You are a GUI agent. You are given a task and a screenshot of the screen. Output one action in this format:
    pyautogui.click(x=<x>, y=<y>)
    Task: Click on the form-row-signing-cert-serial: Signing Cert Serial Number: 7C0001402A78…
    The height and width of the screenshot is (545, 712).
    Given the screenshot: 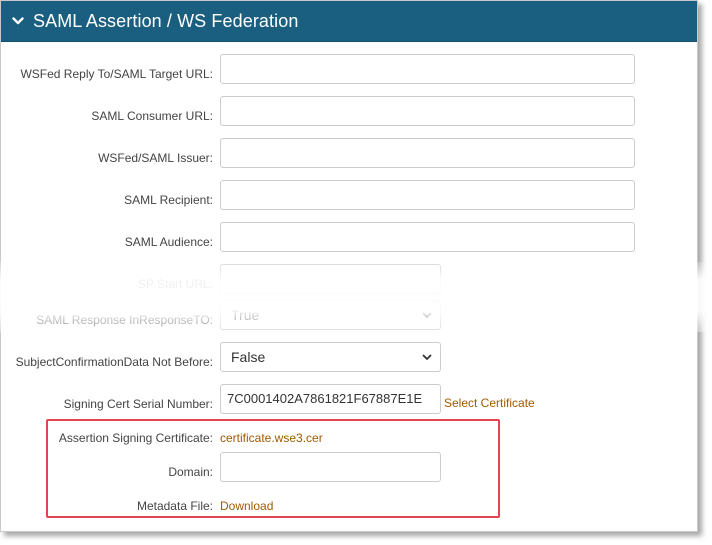 What is the action you would take?
    pyautogui.click(x=349, y=400)
    